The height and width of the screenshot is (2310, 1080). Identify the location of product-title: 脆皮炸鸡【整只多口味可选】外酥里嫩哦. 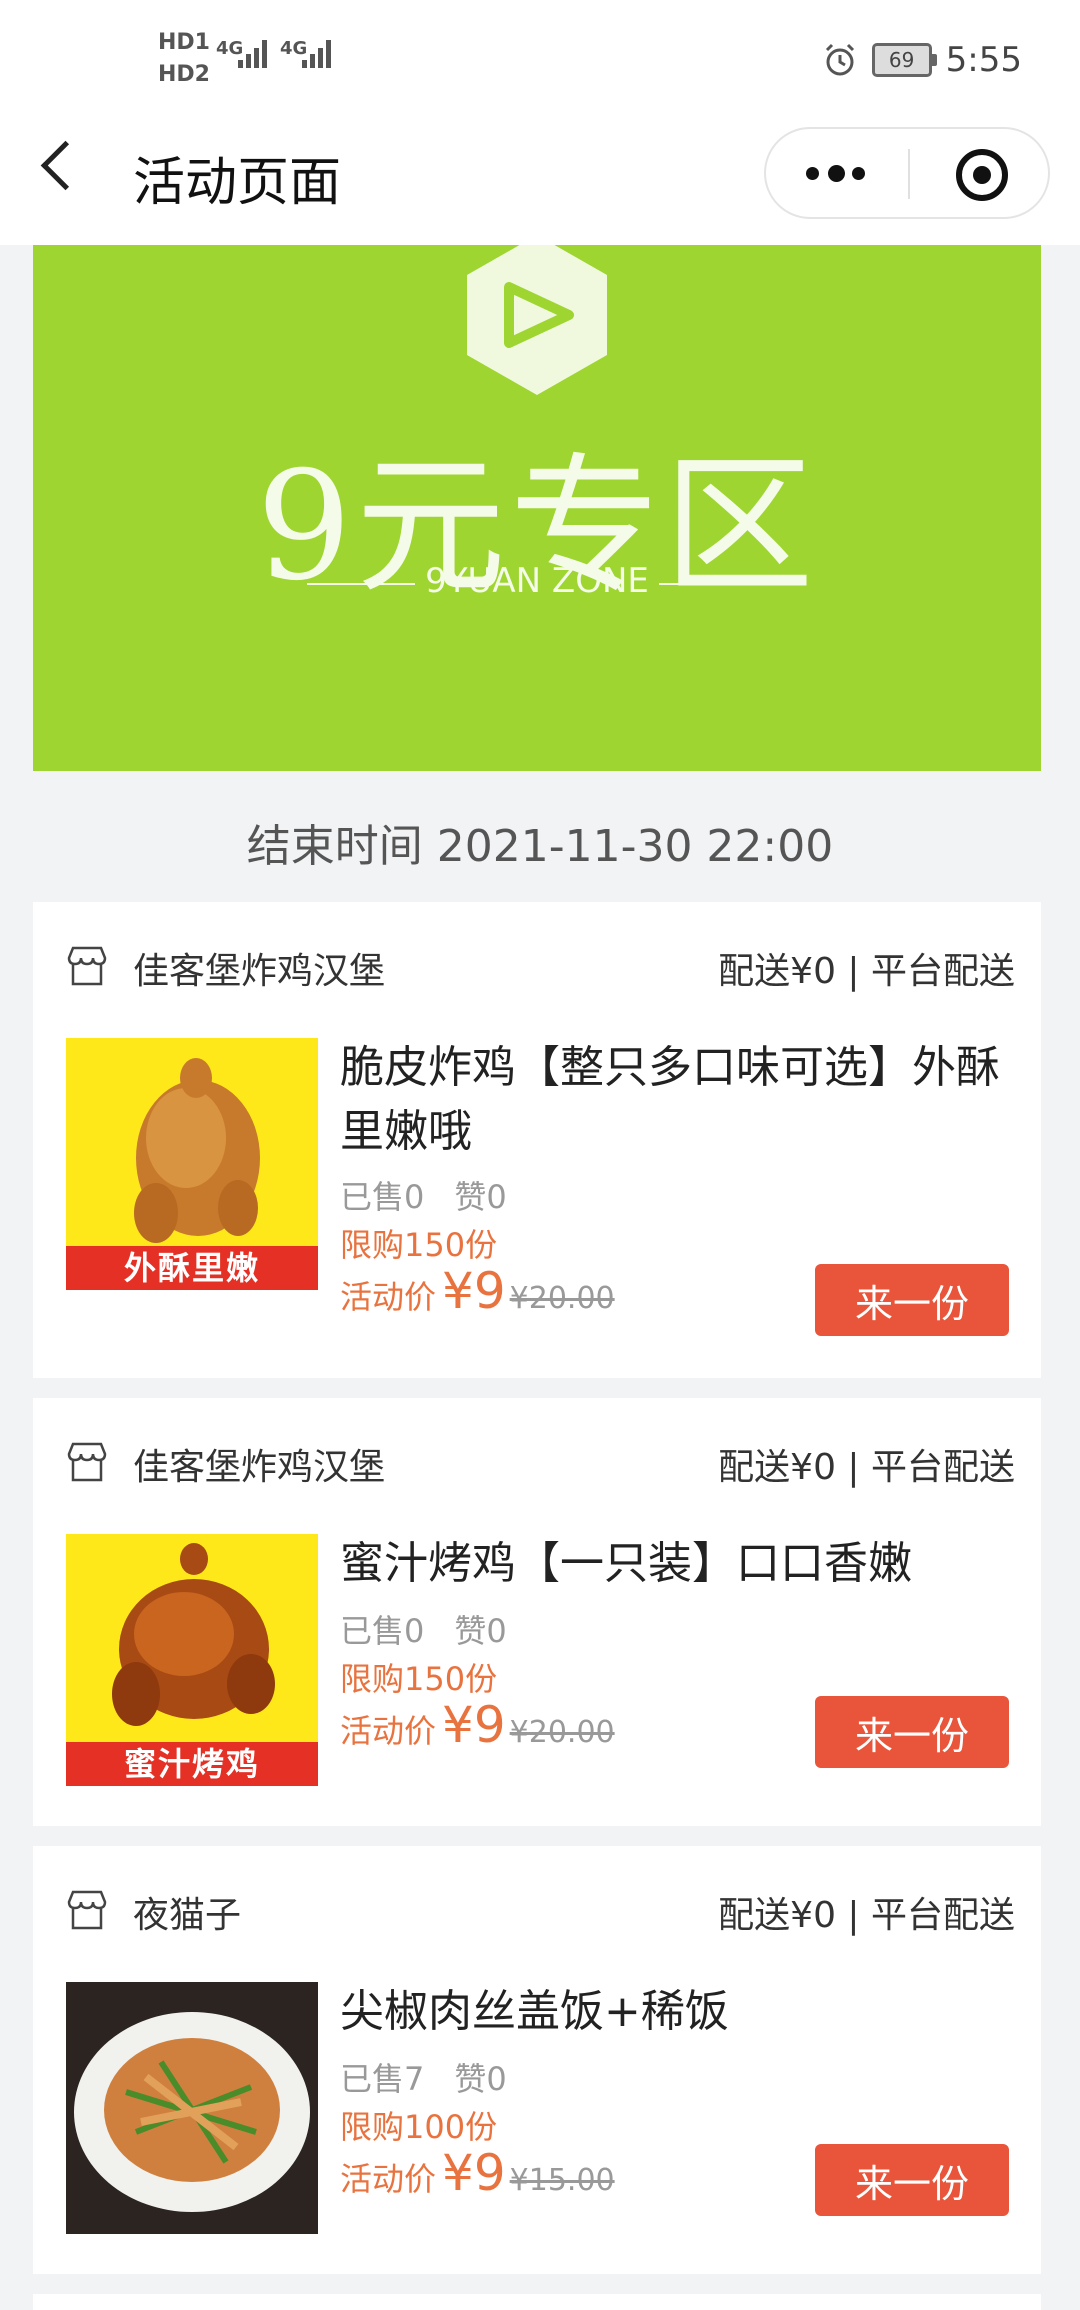
(680, 1100).